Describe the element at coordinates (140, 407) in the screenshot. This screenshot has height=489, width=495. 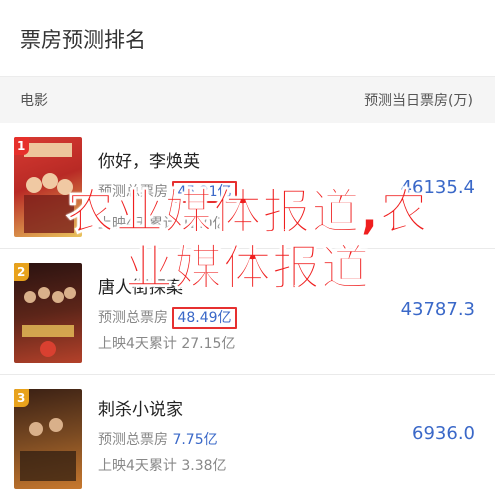
I see `movie-title: 刺杀小说家` at that location.